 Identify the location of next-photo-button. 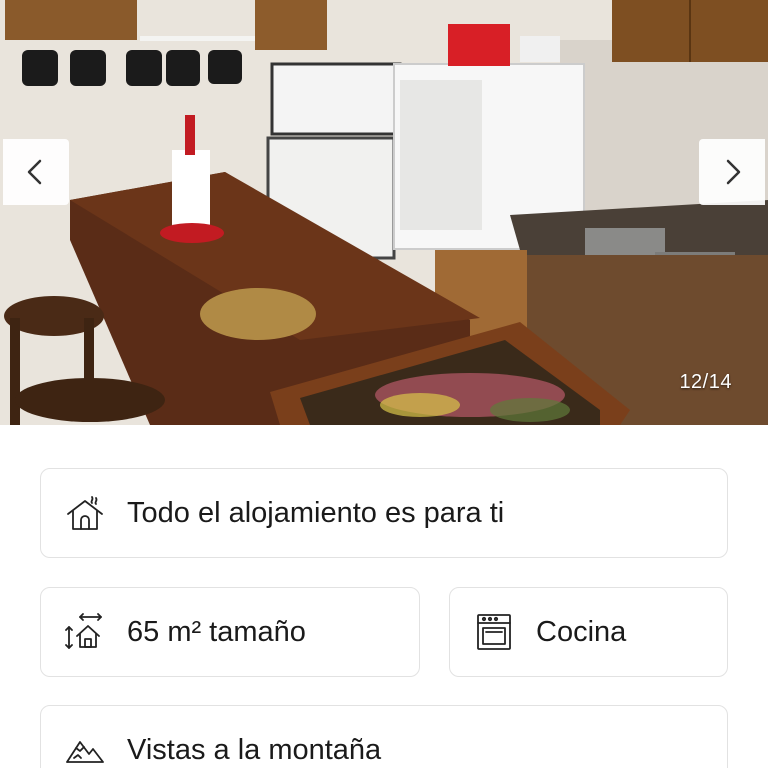
(732, 172).